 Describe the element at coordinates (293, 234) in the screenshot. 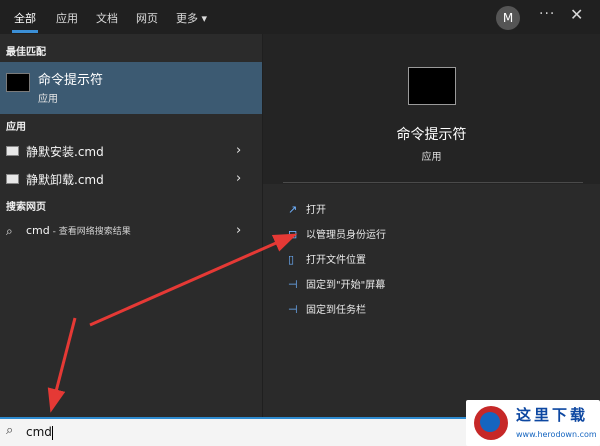

I see `run-as-admin-icon: ⊡` at that location.